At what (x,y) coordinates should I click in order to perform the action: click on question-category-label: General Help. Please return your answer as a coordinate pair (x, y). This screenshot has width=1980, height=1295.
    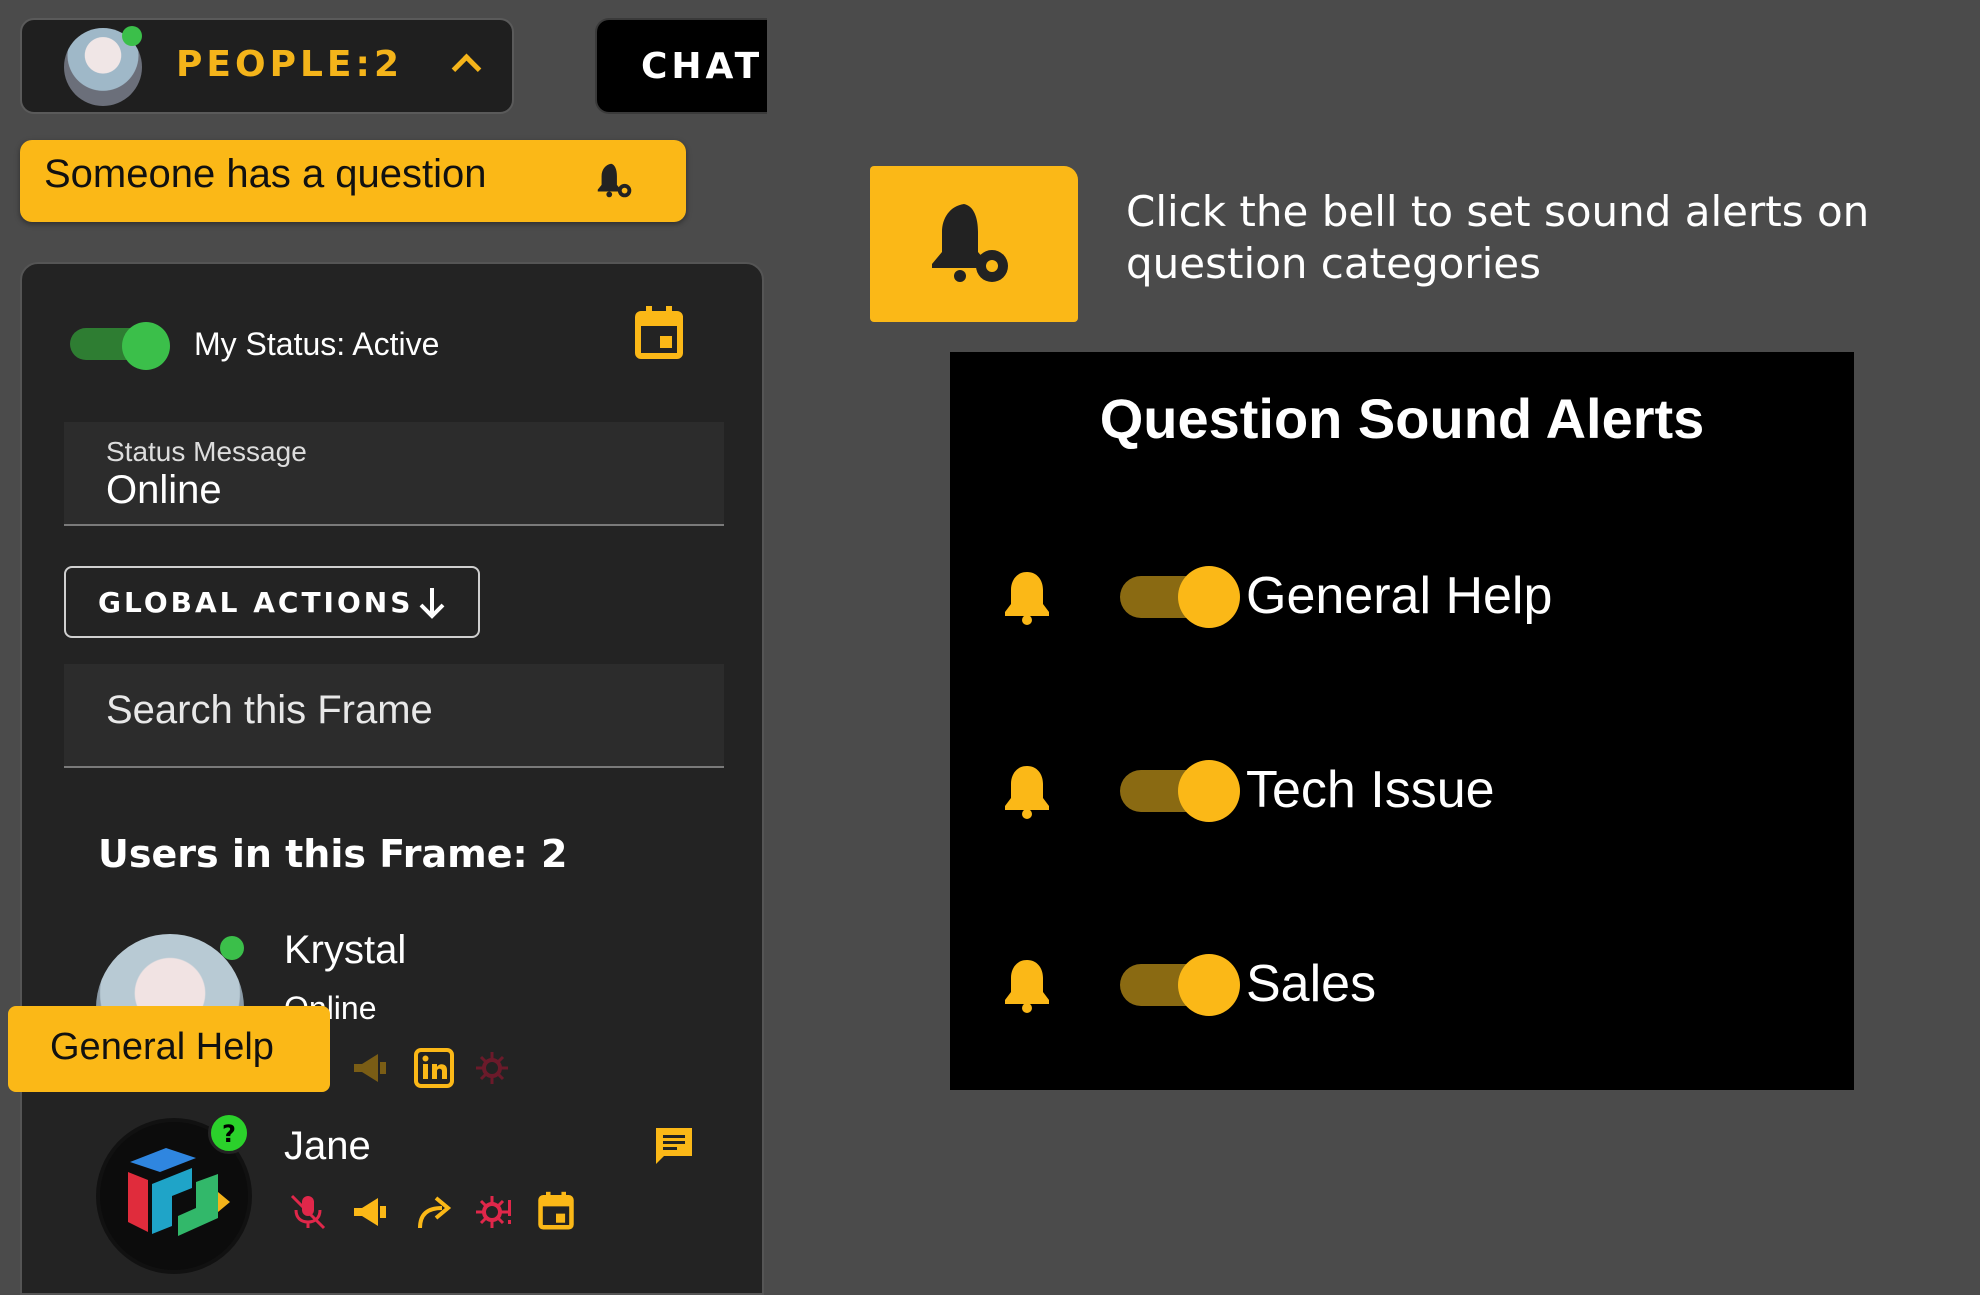
    Looking at the image, I should click on (162, 1047).